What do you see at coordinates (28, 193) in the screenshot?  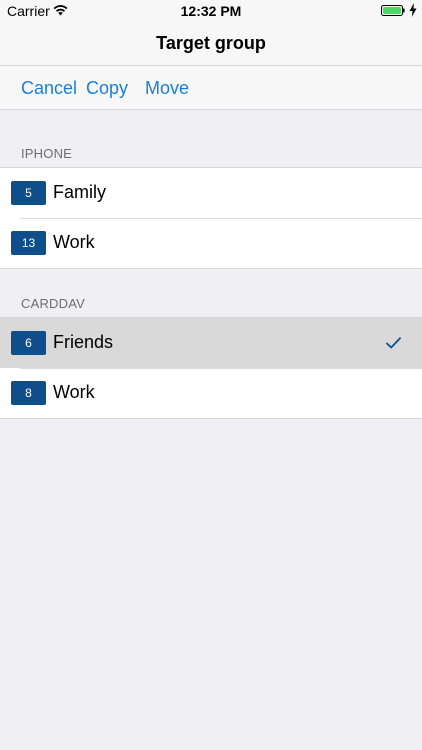 I see `count-badge: 5` at bounding box center [28, 193].